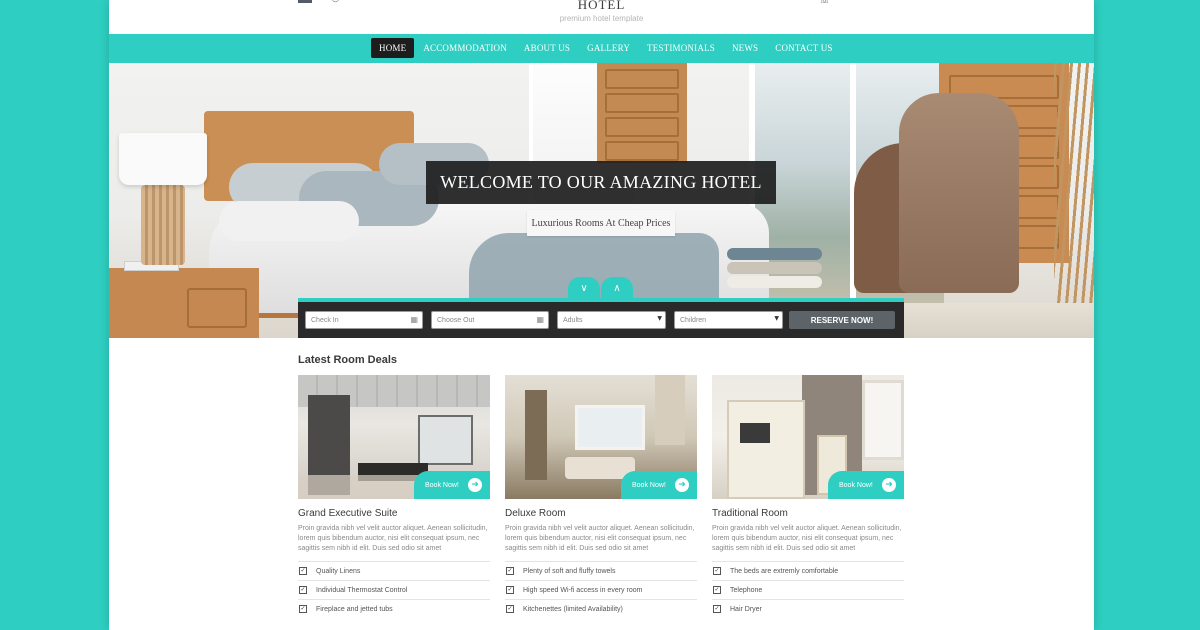 This screenshot has width=1200, height=630. Describe the element at coordinates (825, 3) in the screenshot. I see `phone-icon: ☏` at that location.